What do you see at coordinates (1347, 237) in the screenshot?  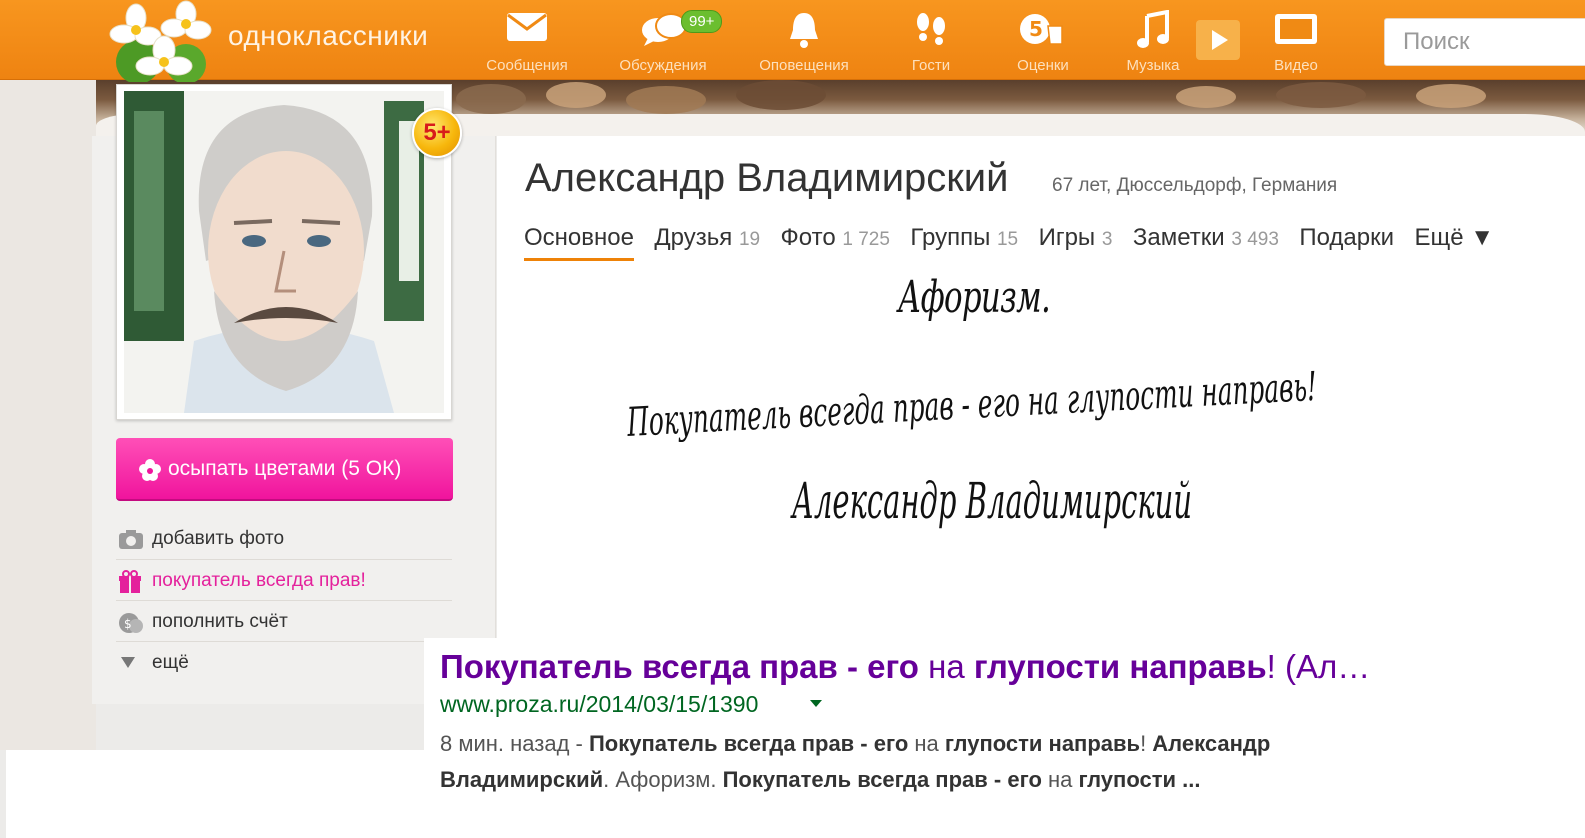 I see `tab-label: Подарки` at bounding box center [1347, 237].